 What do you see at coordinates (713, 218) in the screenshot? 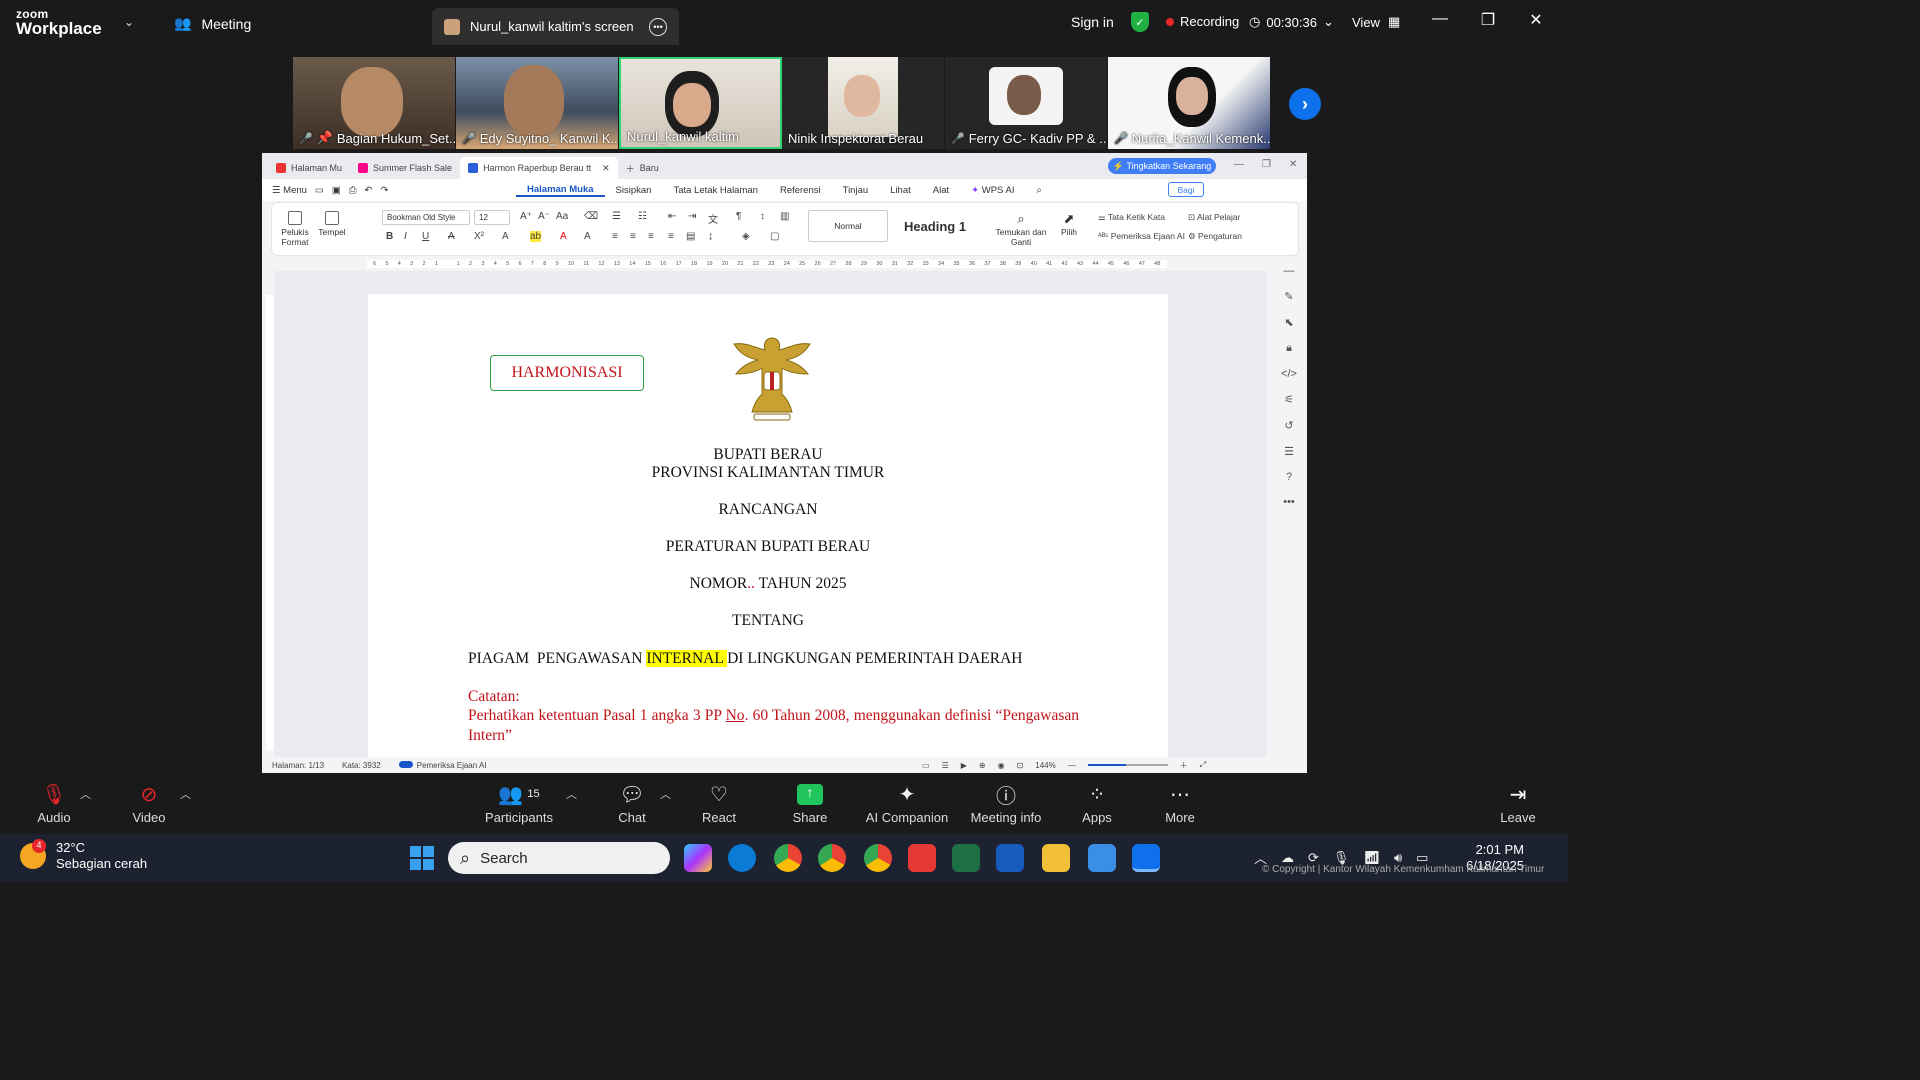
I see `asian-layout-icon: 文` at bounding box center [713, 218].